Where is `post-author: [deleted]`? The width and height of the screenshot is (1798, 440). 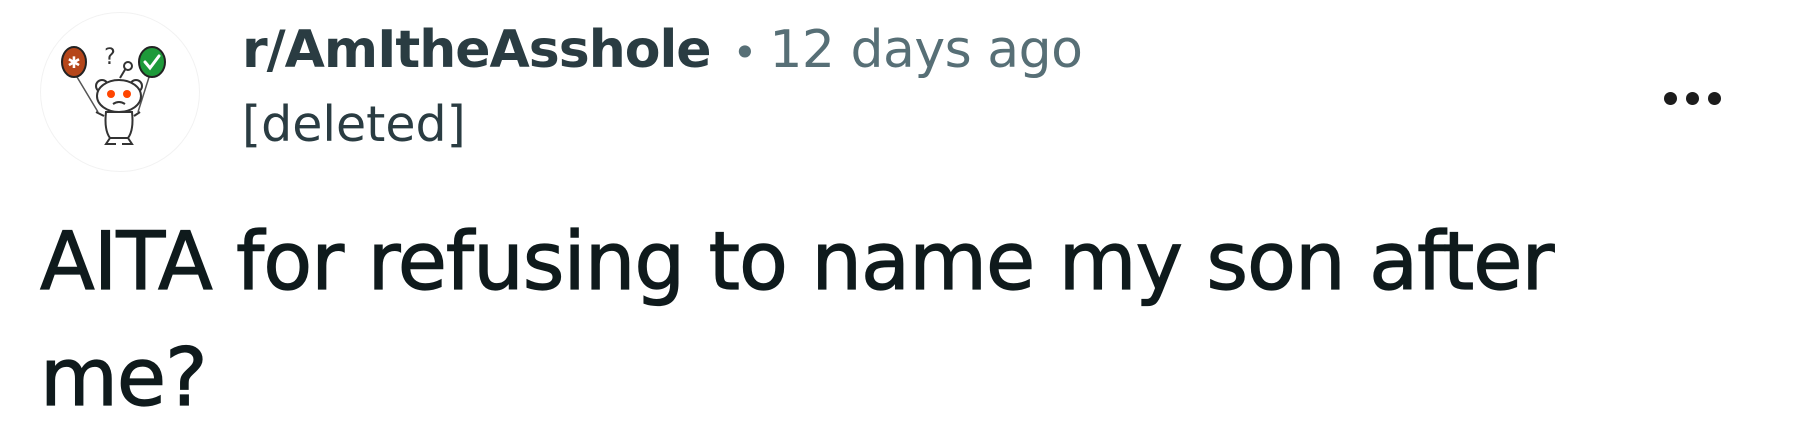 post-author: [deleted] is located at coordinates (354, 124).